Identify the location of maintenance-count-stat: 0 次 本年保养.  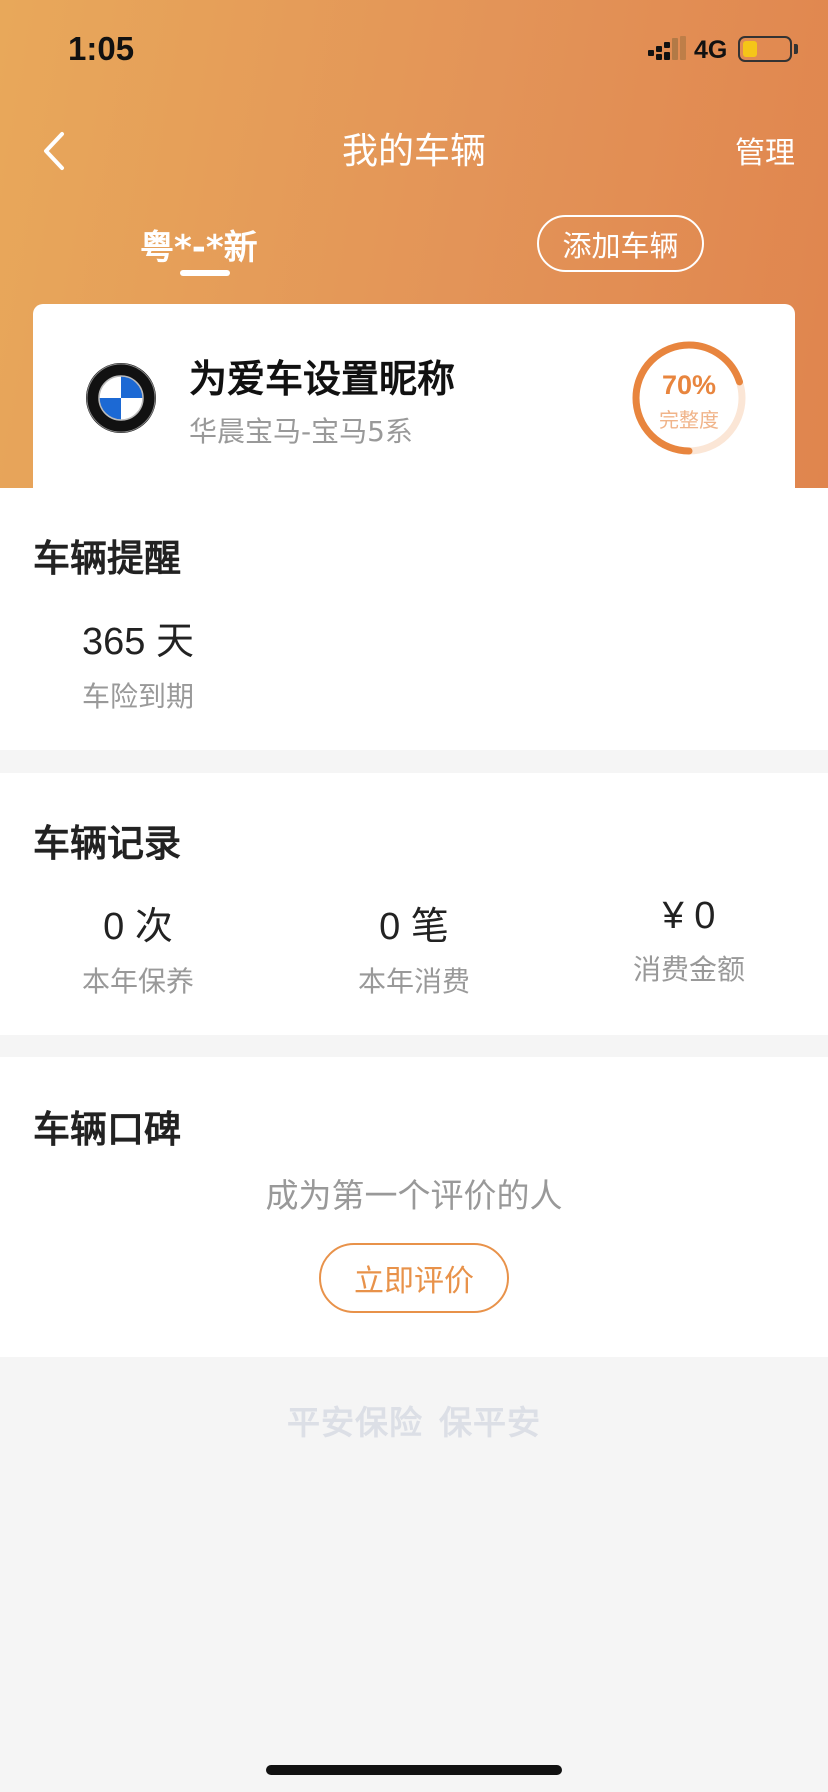
(138, 947).